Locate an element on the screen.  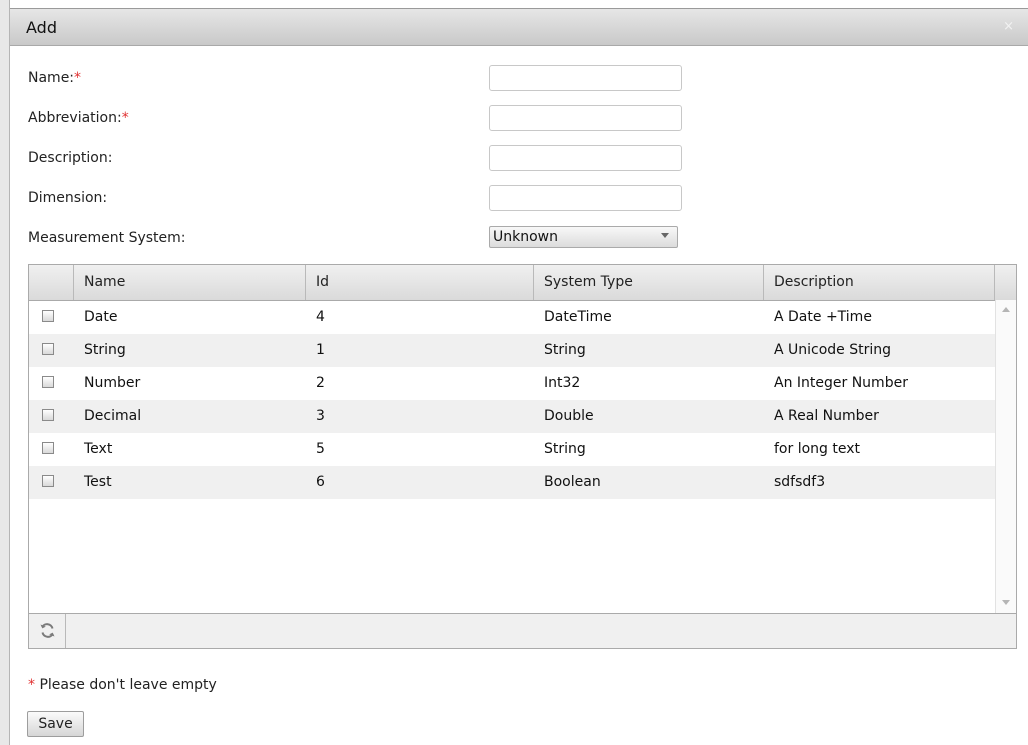
cell-name: Test is located at coordinates (98, 482).